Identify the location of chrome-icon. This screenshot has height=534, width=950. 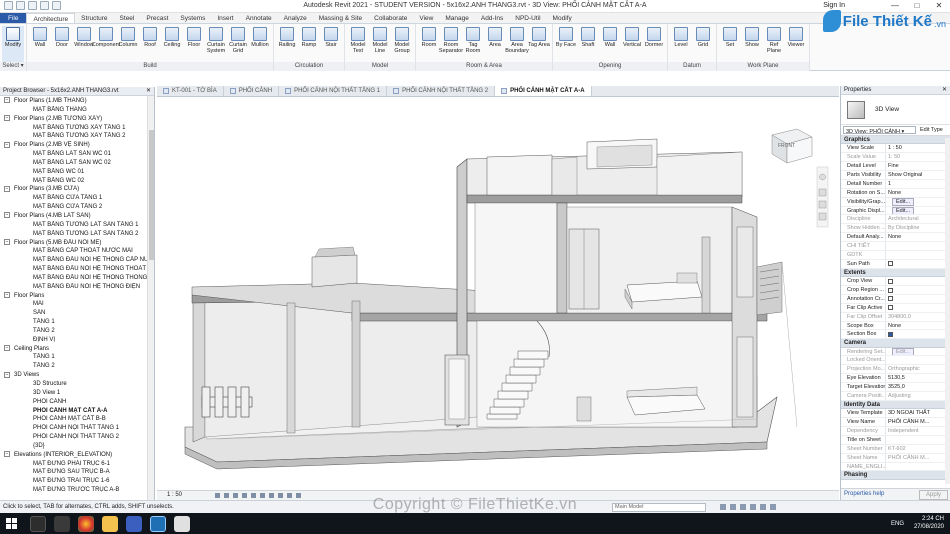
(86, 524).